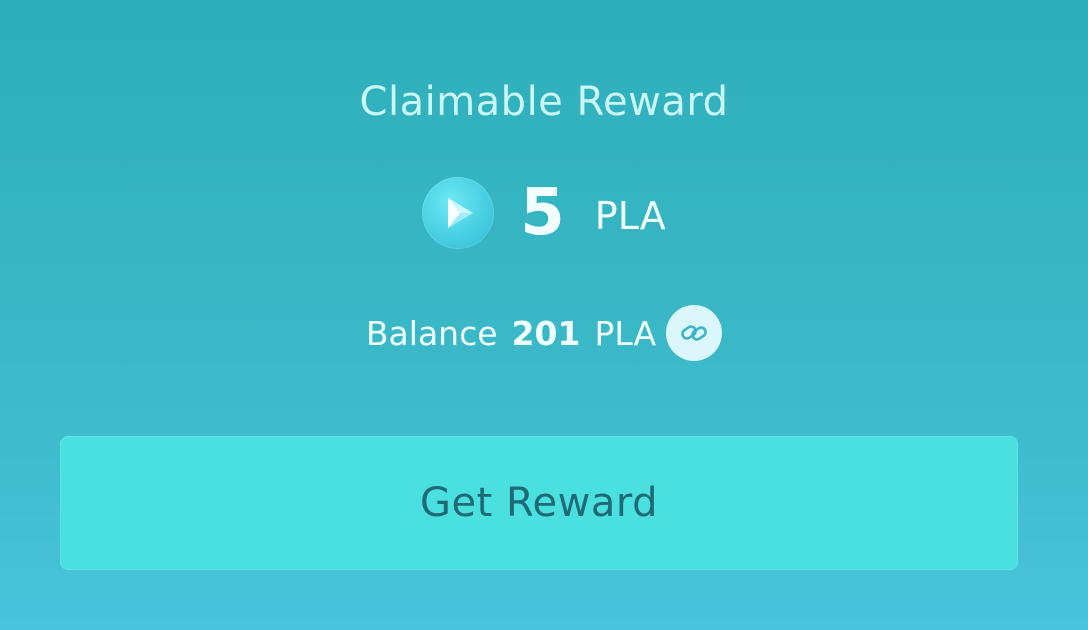 The height and width of the screenshot is (630, 1088). I want to click on get-reward-label: Get Reward, so click(539, 503).